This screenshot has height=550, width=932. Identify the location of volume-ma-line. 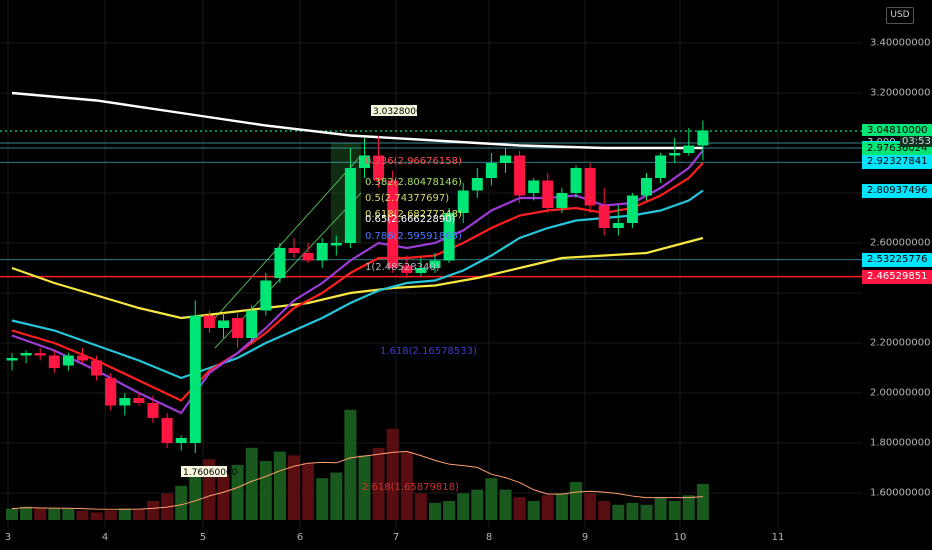
(357, 480).